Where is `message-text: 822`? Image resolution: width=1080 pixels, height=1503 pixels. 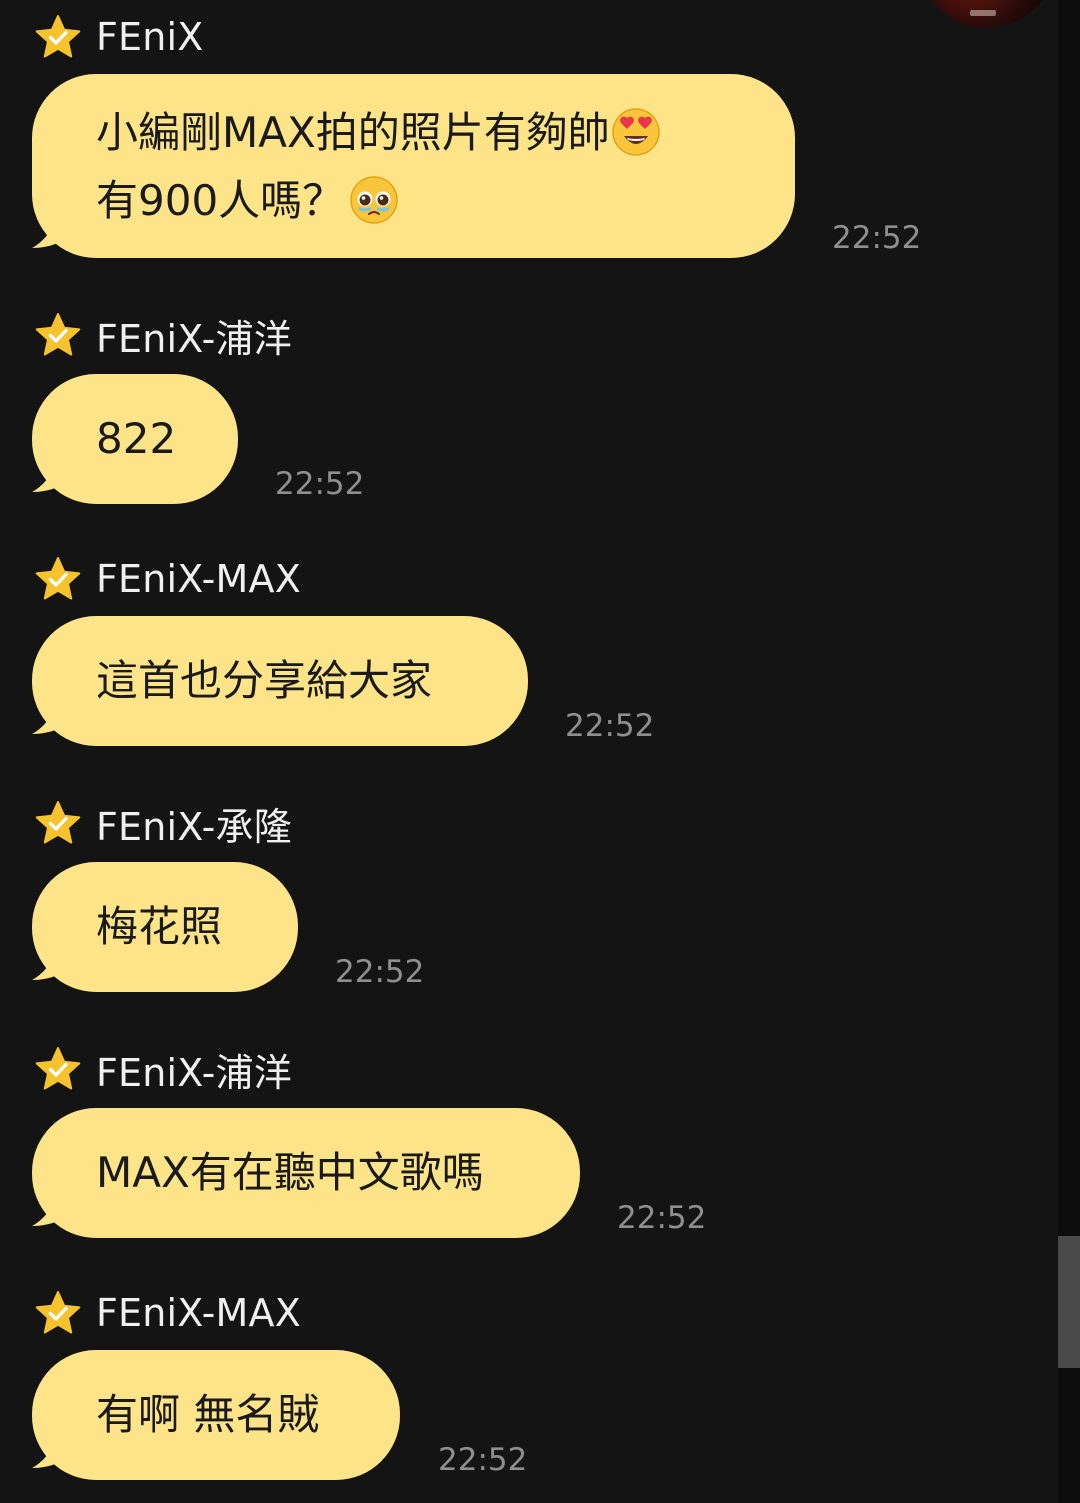 message-text: 822 is located at coordinates (136, 438).